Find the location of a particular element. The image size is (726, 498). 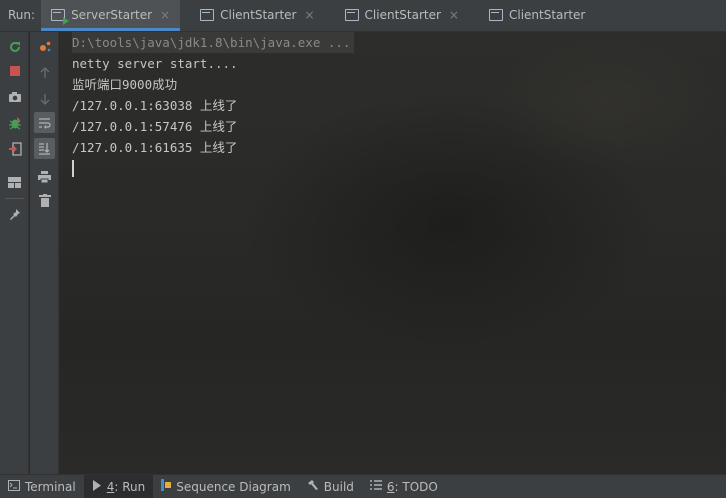

hammer-icon is located at coordinates (313, 486).